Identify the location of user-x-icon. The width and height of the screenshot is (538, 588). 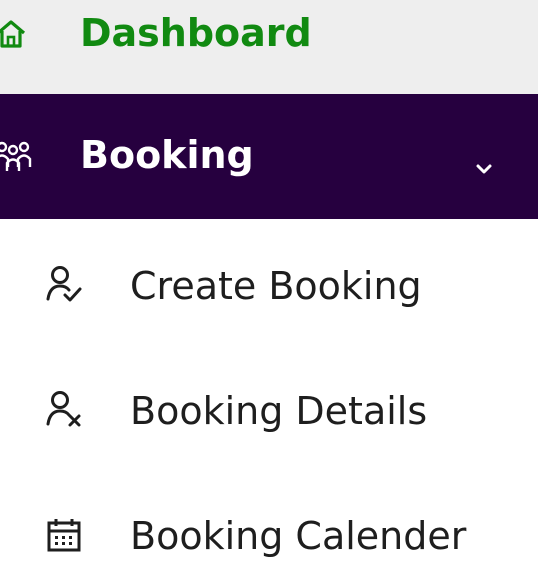
(63, 409).